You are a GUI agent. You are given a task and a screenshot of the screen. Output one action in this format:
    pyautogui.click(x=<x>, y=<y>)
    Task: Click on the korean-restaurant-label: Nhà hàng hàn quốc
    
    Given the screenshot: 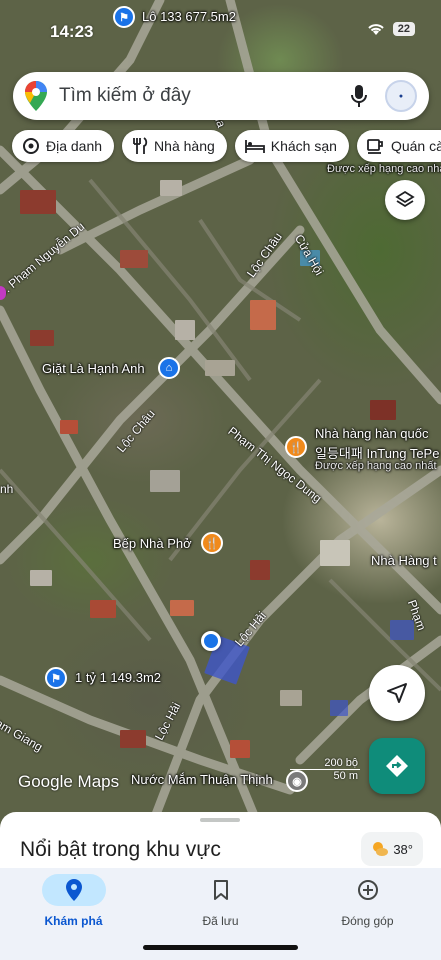 What is the action you would take?
    pyautogui.click(x=371, y=433)
    